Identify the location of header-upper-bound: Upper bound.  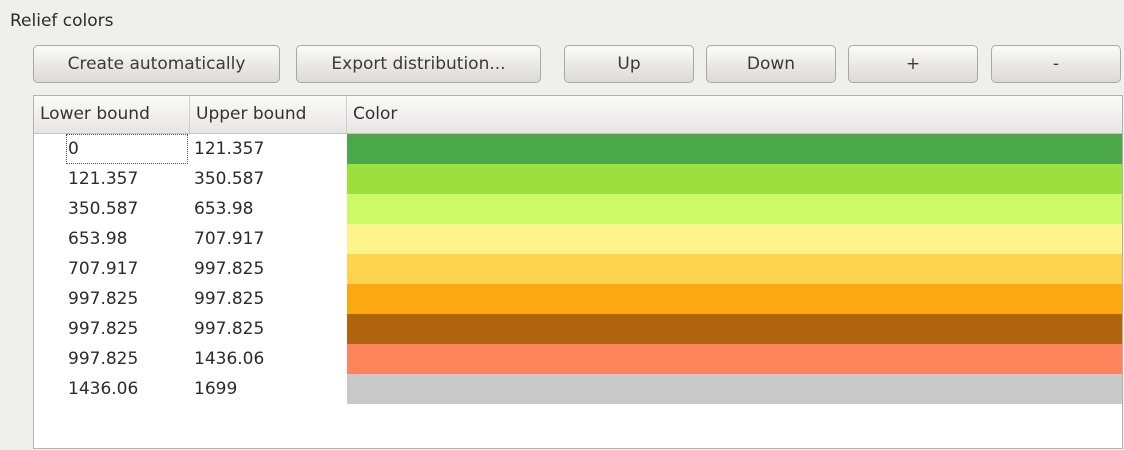
(268, 114).